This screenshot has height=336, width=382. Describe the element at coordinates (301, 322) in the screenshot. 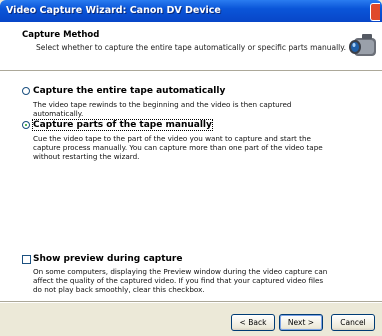

I see `next-button: Next >` at that location.